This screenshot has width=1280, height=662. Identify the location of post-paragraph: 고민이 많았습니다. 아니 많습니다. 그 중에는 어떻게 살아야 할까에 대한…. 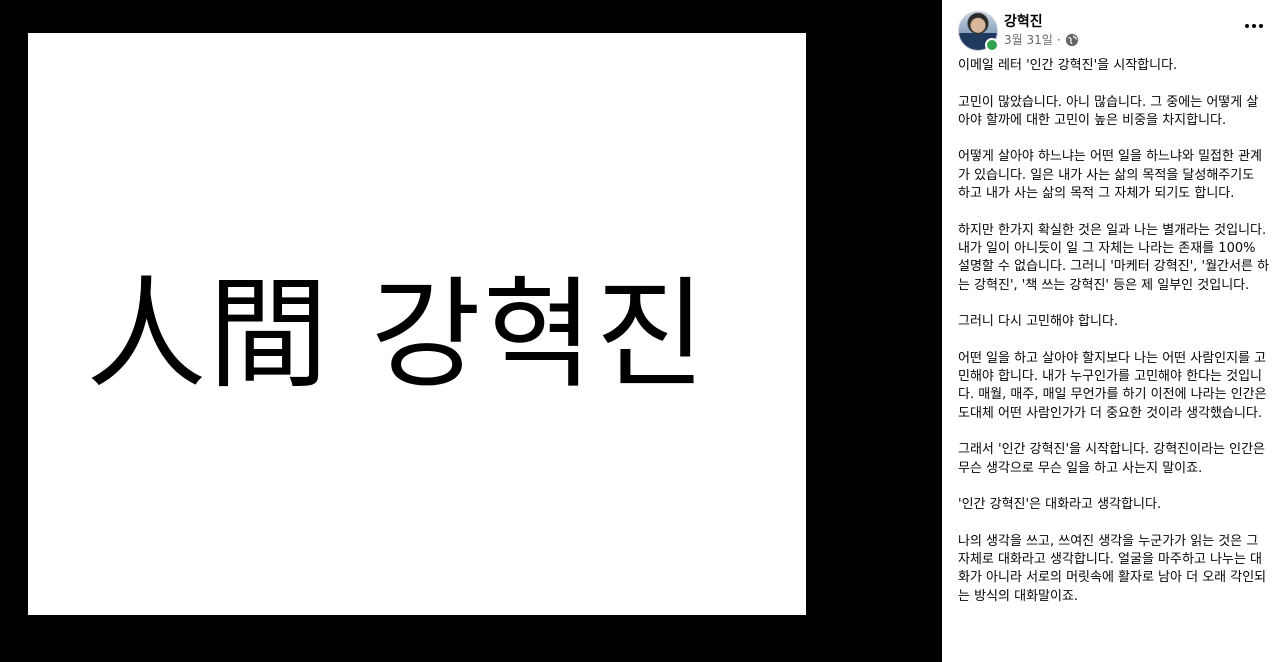
(1108, 111).